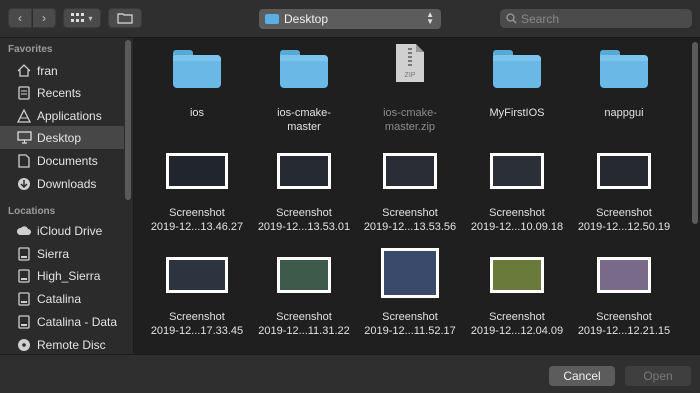  I want to click on file-item-screenshot: Screenshot 2019-12...13.53.01, so click(304, 193).